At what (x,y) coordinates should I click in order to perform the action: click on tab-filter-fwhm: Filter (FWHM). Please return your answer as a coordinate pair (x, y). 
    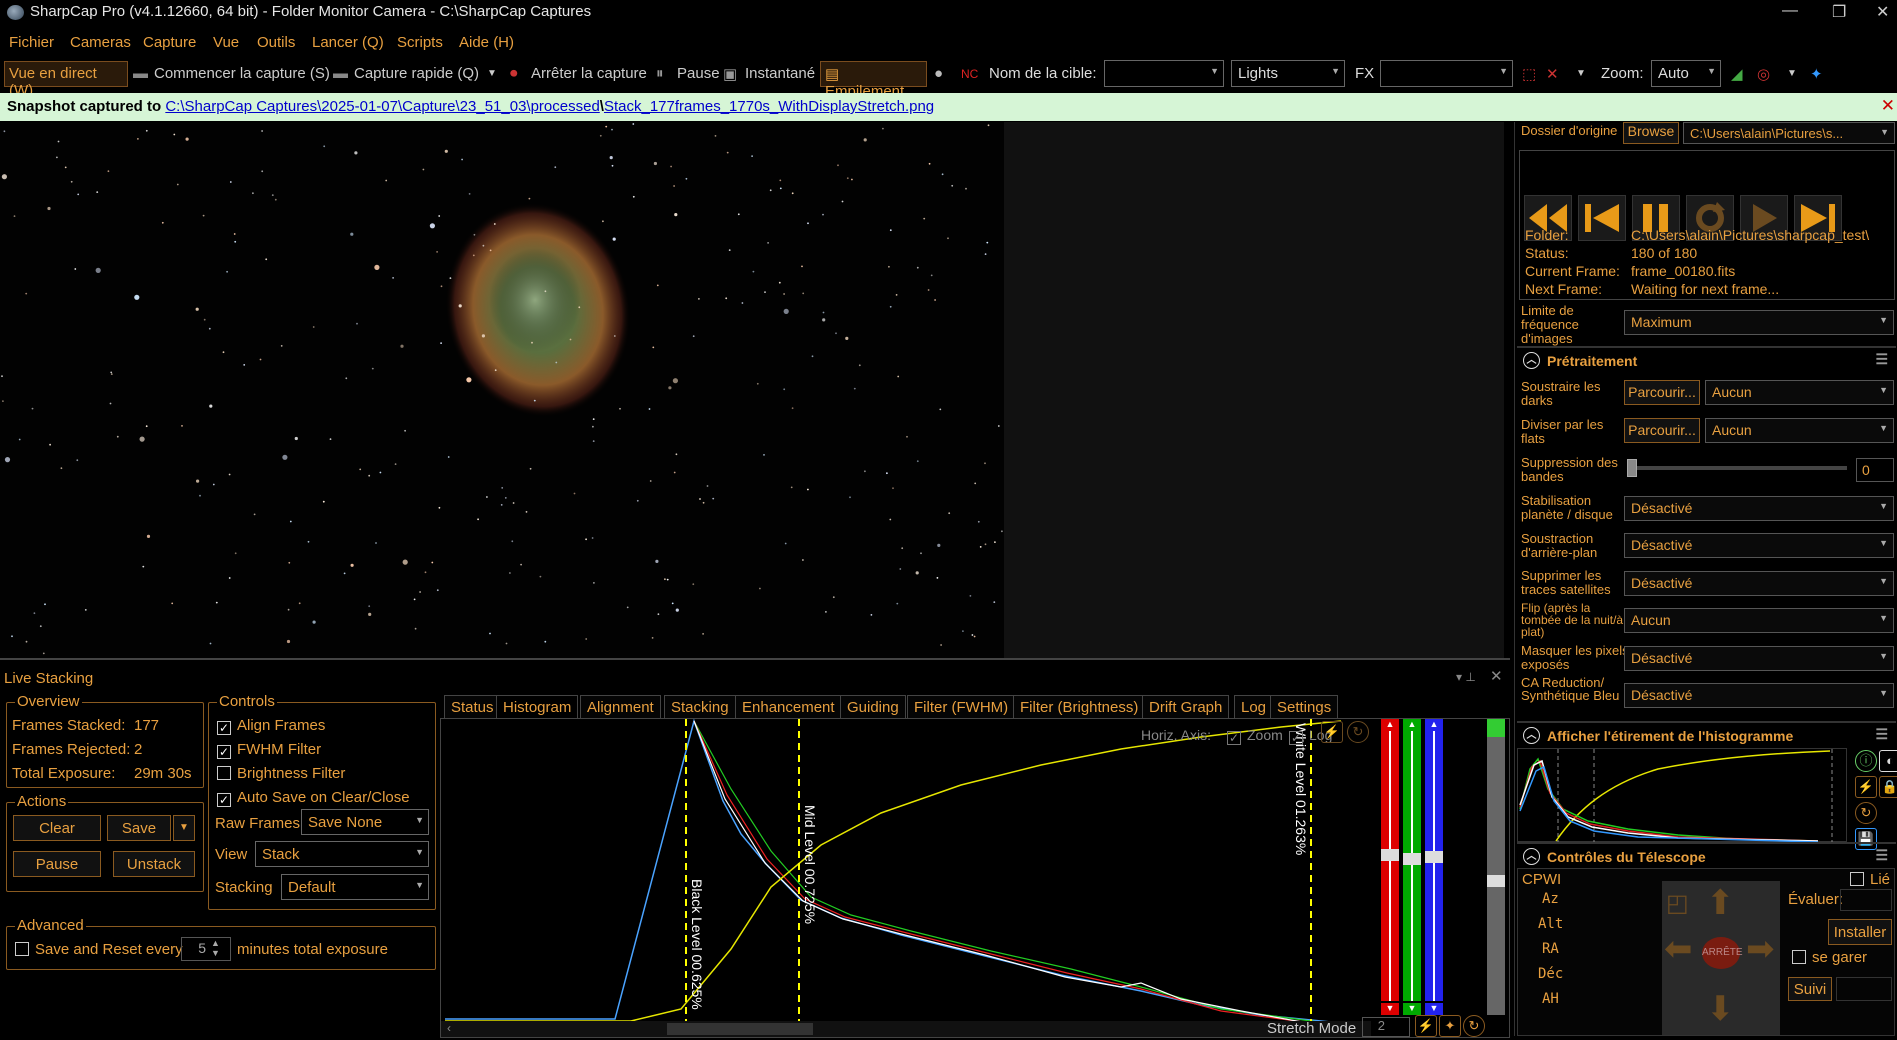
    Looking at the image, I should click on (961, 707).